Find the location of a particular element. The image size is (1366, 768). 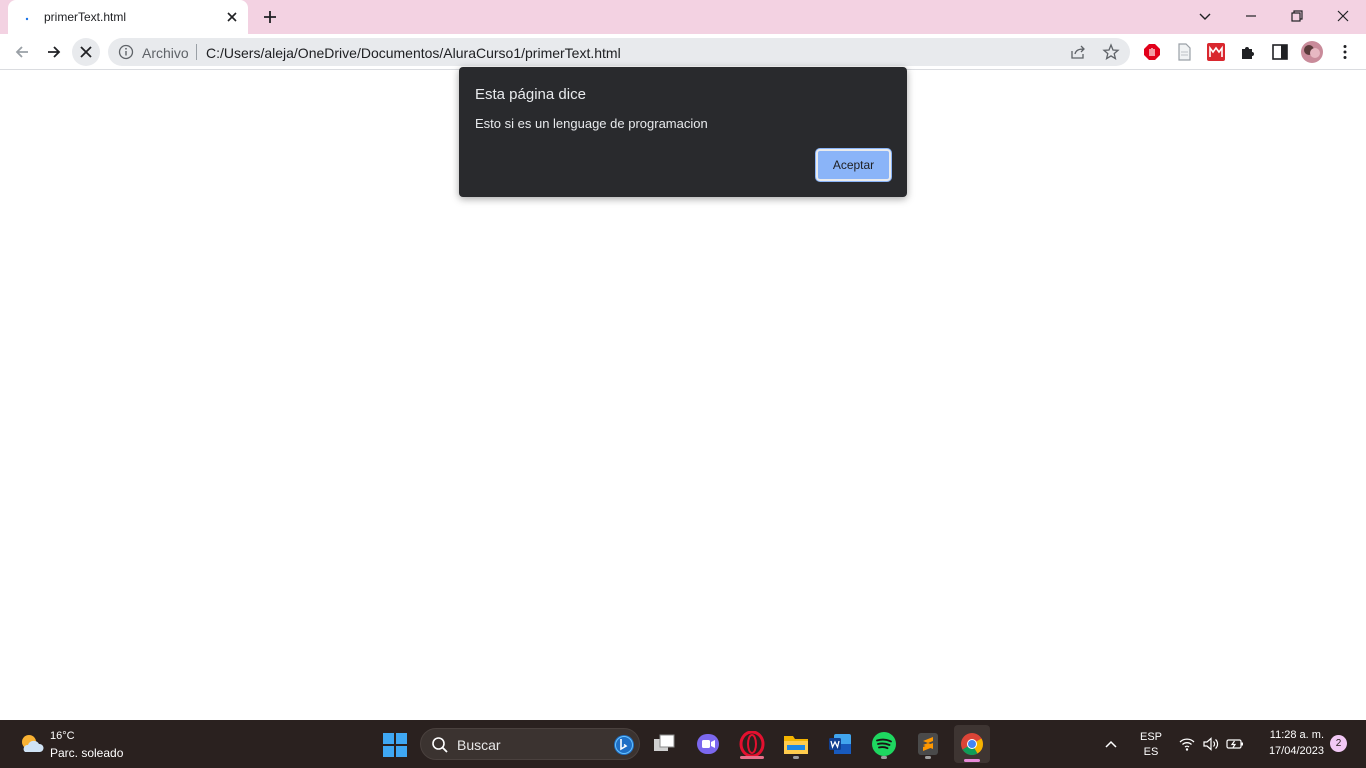

document-extension-icon is located at coordinates (1184, 52).